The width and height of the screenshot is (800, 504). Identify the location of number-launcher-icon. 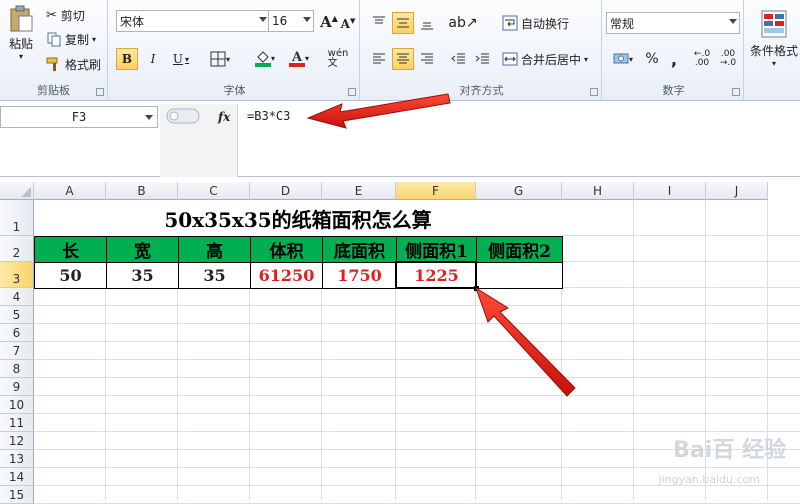
(736, 92).